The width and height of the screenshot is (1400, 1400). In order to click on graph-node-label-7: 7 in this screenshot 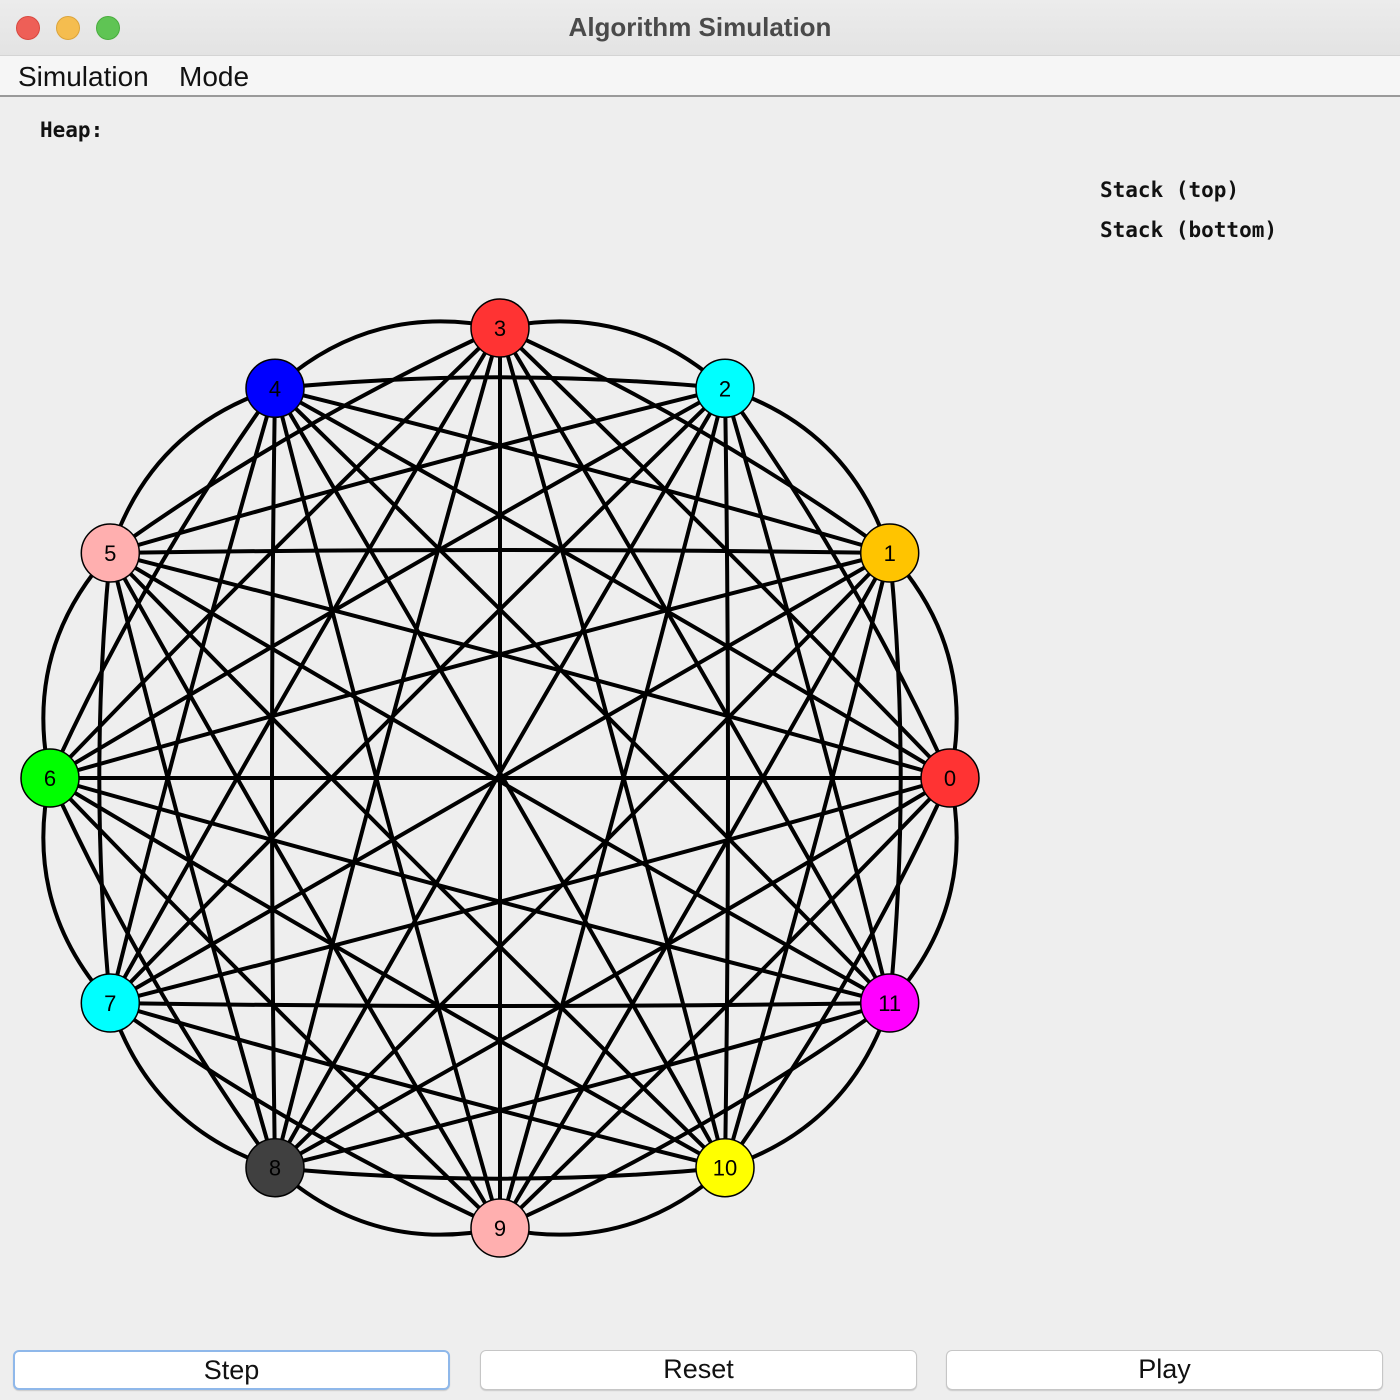, I will do `click(110, 1003)`.